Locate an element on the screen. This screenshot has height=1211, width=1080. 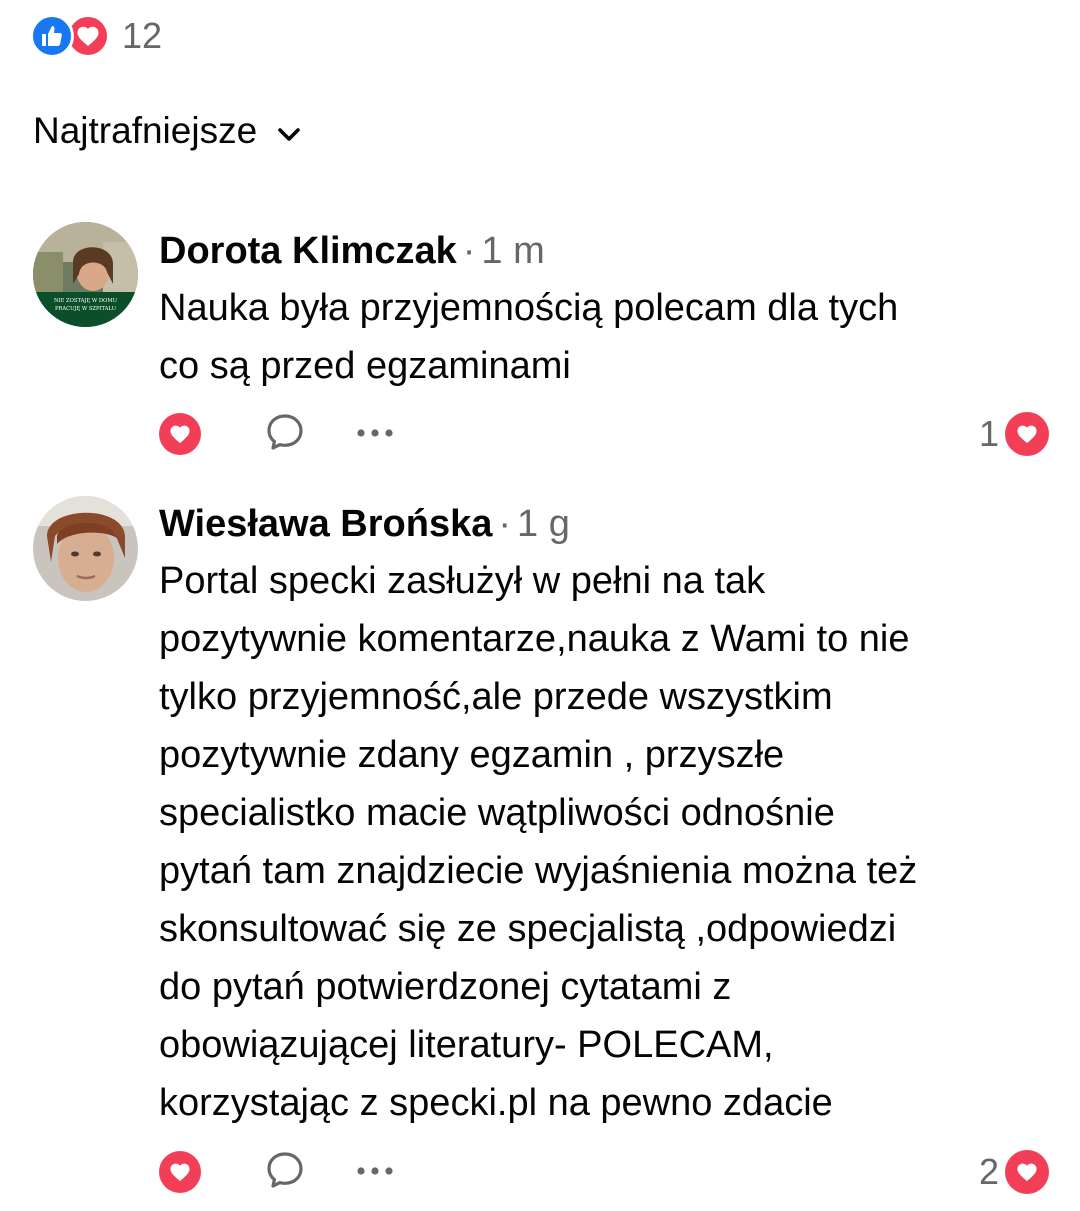
comment-header: Dorota Klimczak · 1 m is located at coordinates (599, 251).